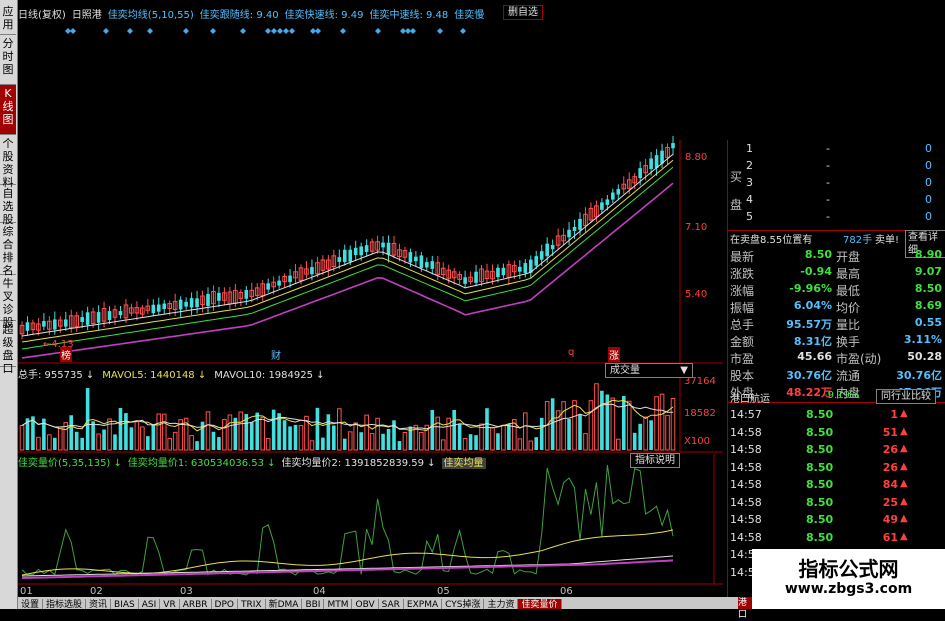  Describe the element at coordinates (252, 604) in the screenshot. I see `bottom-tab: TRIX` at that location.